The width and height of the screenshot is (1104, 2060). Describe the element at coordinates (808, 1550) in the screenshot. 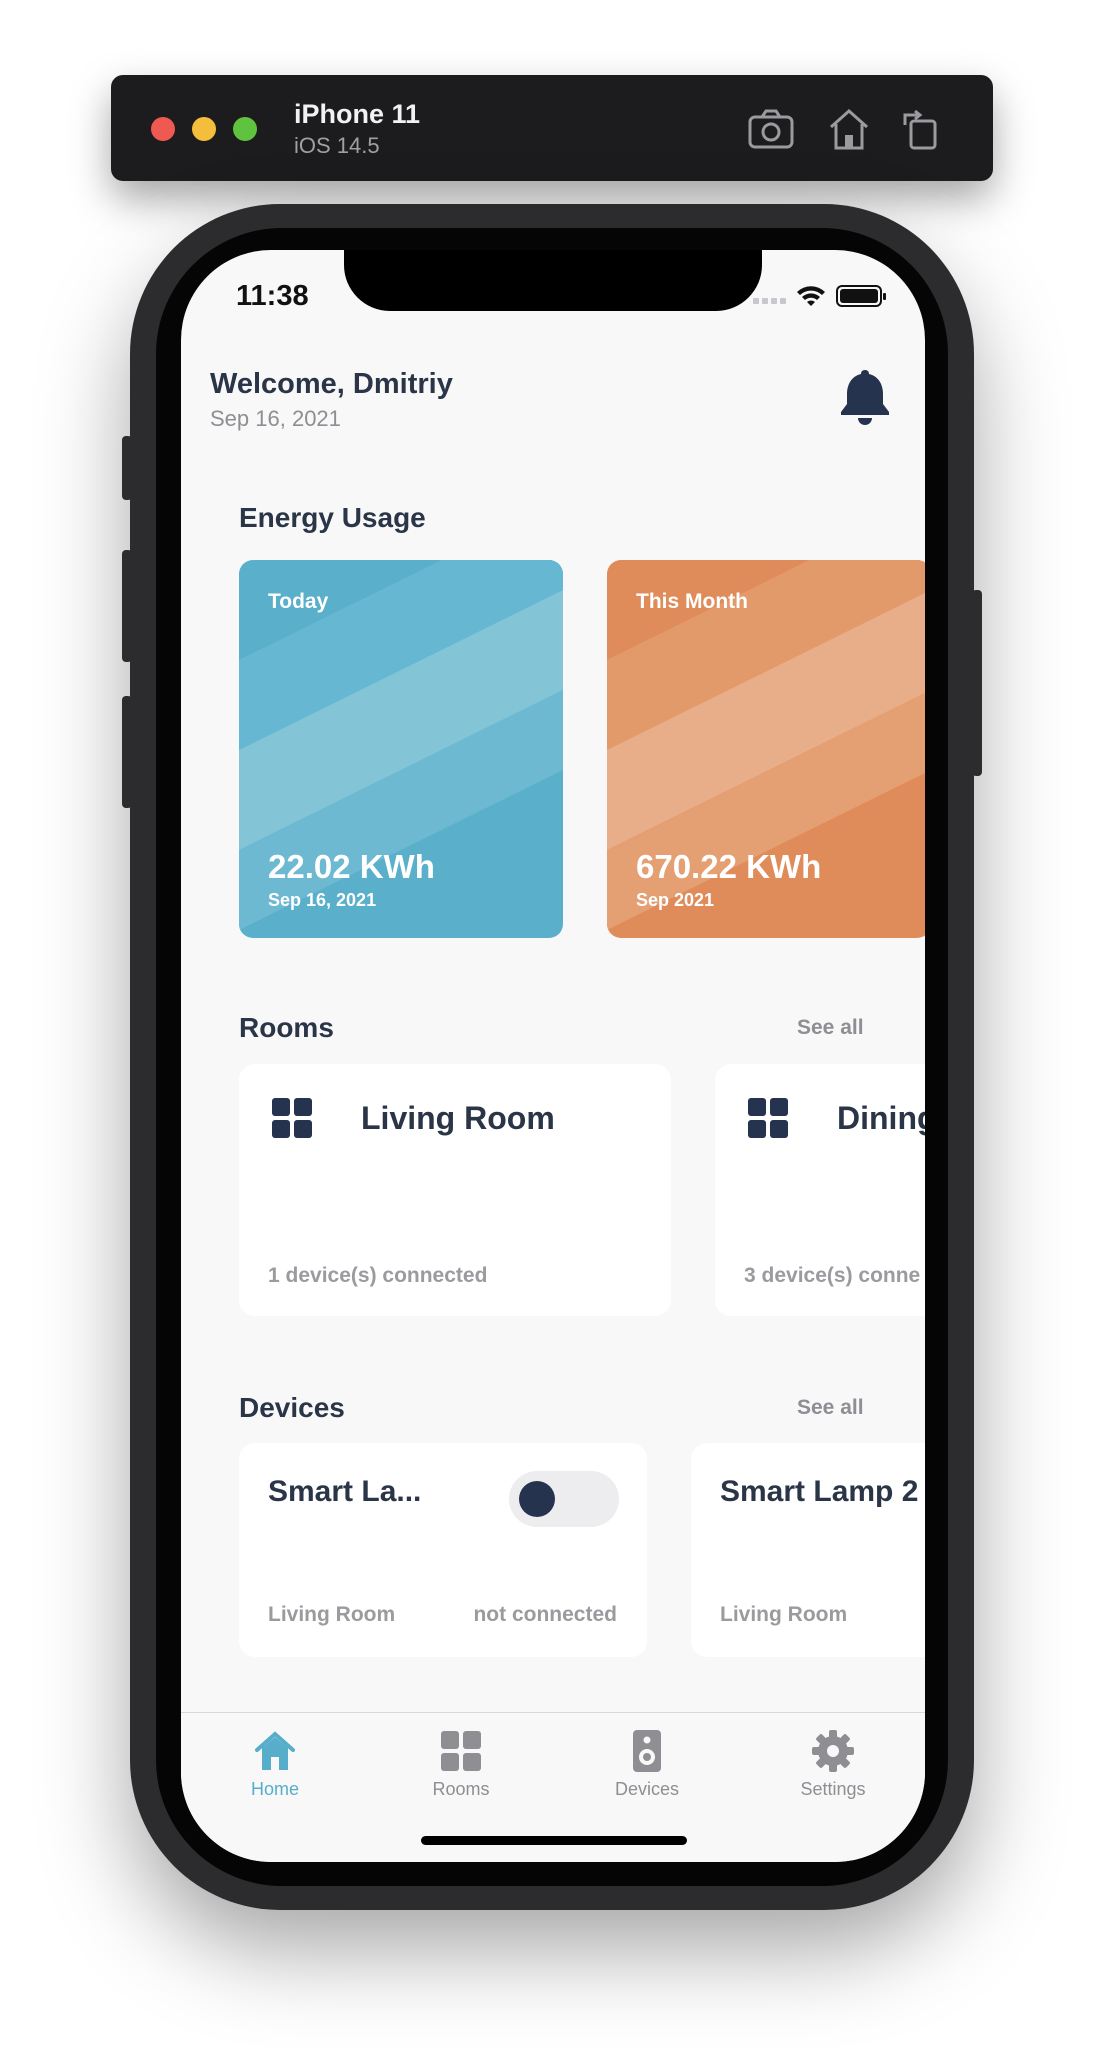

I see `device-card-smart-lamp-2: Smart Lamp 2 Living Room` at that location.